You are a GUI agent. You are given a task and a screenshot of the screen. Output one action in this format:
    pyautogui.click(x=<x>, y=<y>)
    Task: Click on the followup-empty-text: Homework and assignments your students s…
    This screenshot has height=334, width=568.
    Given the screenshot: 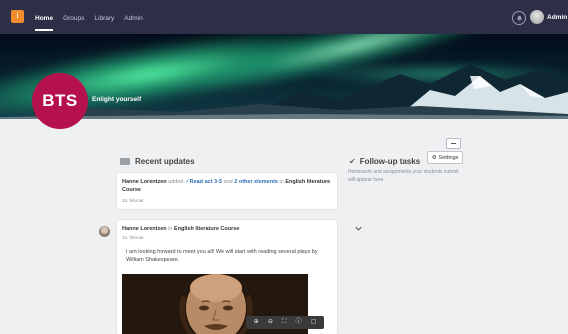 What is the action you would take?
    pyautogui.click(x=403, y=176)
    